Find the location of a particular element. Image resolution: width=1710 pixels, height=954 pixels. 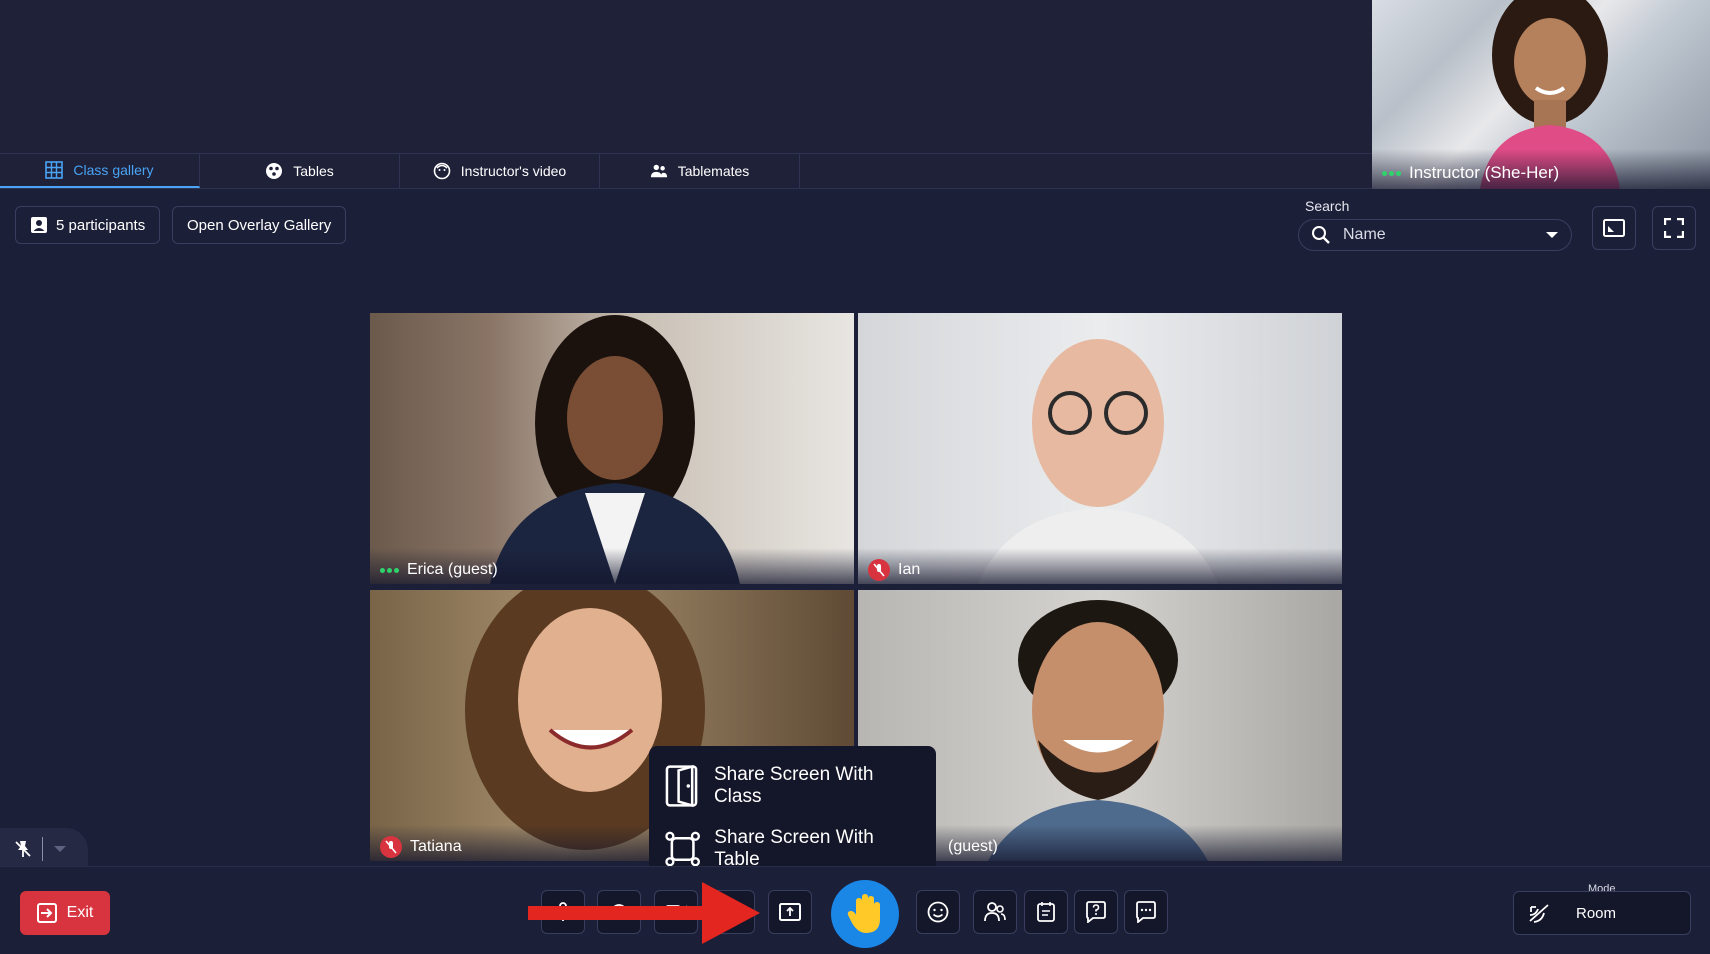

participant-name: Ian is located at coordinates (909, 569).